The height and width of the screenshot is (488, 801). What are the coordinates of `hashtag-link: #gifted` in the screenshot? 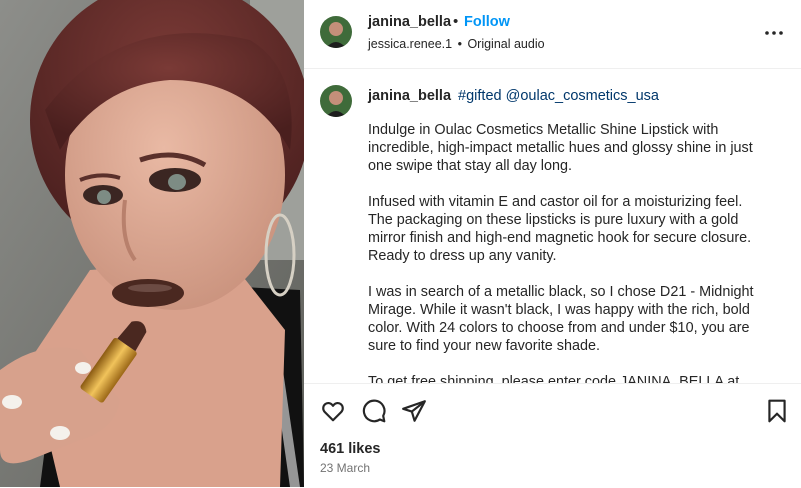 It's located at (480, 96).